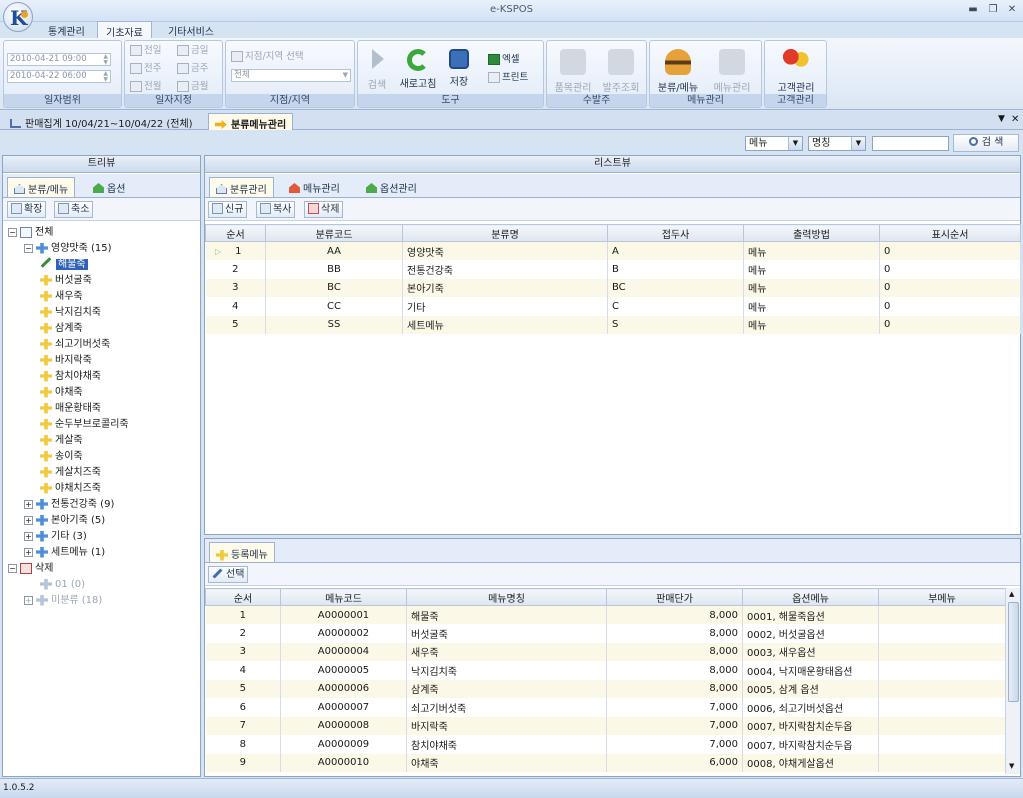 The width and height of the screenshot is (1023, 798). I want to click on refresh-button: 새로고침, so click(418, 69).